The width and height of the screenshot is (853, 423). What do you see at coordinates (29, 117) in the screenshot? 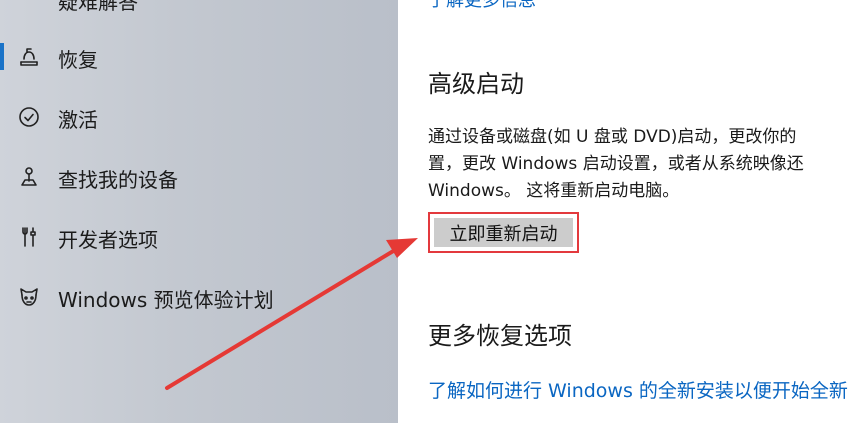
I see `activation-check-icon` at bounding box center [29, 117].